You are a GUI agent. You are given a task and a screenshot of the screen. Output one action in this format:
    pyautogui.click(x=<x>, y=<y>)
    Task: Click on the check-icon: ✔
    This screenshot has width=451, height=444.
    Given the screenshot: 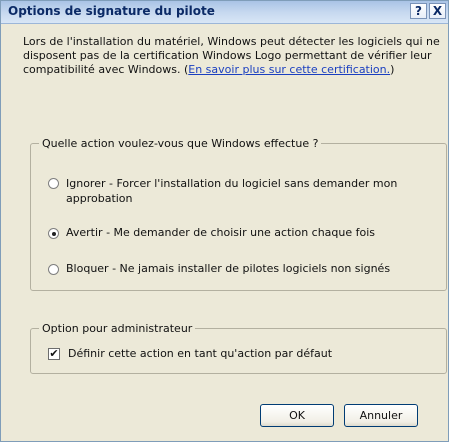 What is the action you would take?
    pyautogui.click(x=54, y=353)
    